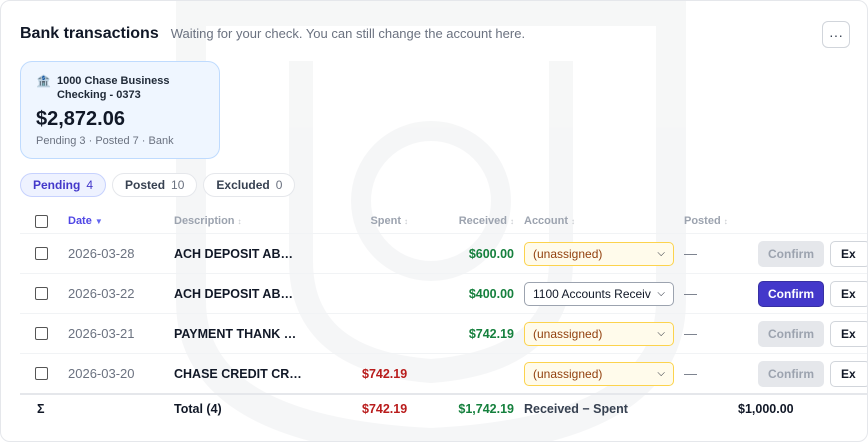 The width and height of the screenshot is (868, 442). Describe the element at coordinates (178, 185) in the screenshot. I see `tab-count: 10` at that location.